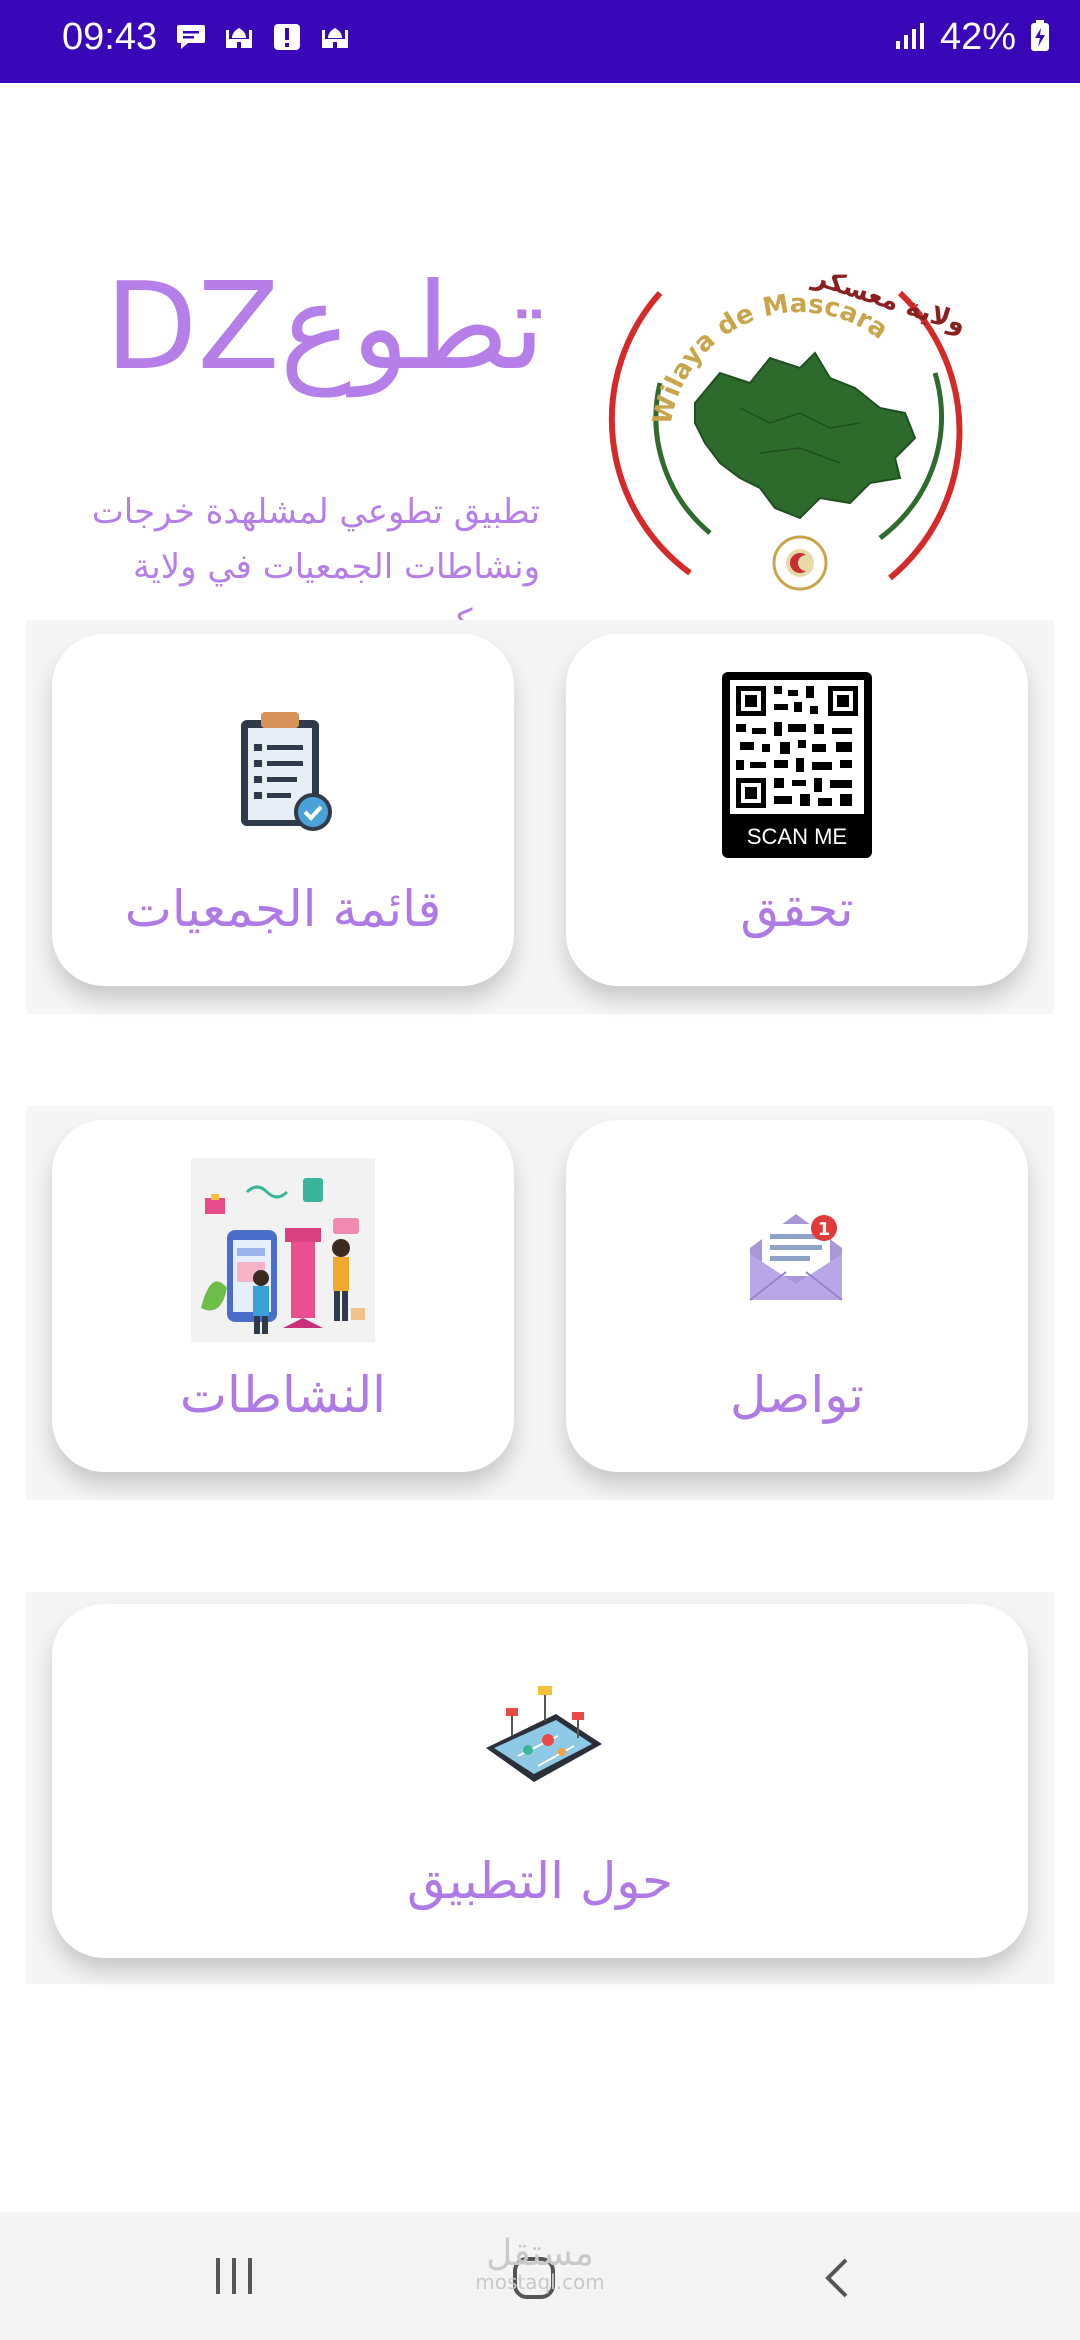  I want to click on mail-envelope-icon: 1, so click(796, 1252).